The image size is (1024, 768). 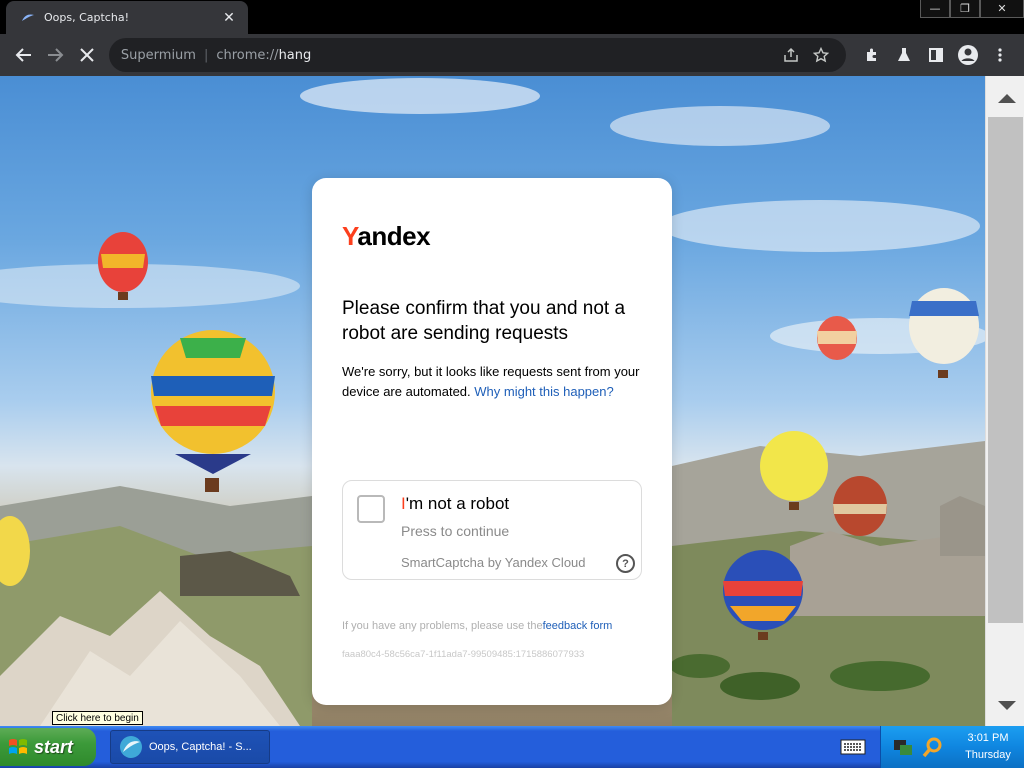 What do you see at coordinates (988, 755) in the screenshot?
I see `clock-day: Thursday` at bounding box center [988, 755].